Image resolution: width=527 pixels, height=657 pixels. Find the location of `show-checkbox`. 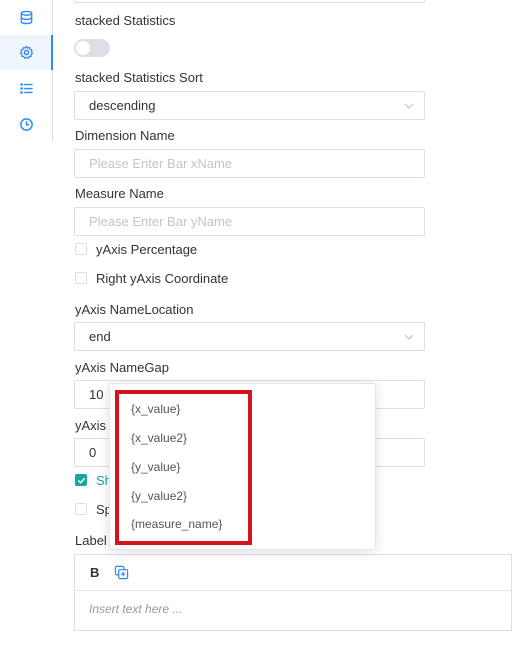

show-checkbox is located at coordinates (81, 480).